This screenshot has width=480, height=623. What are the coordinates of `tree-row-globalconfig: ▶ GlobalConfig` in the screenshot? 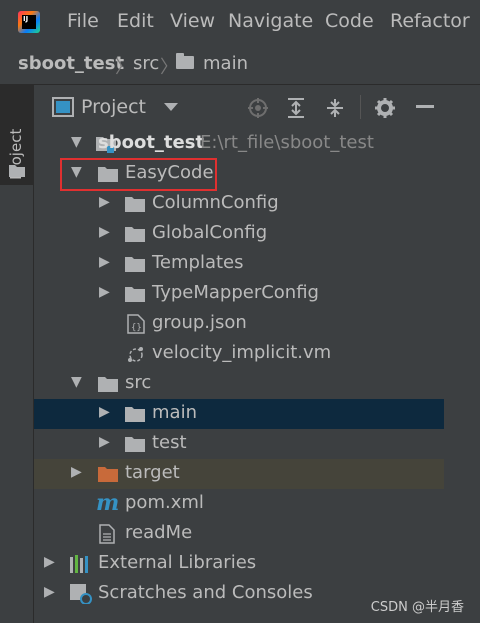 It's located at (239, 234).